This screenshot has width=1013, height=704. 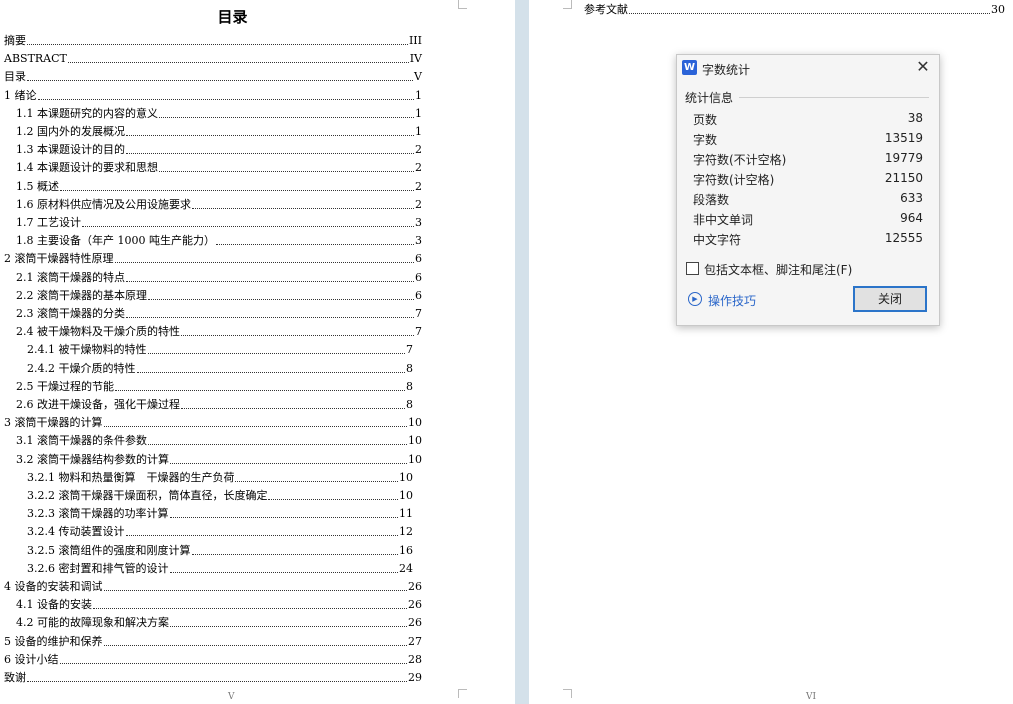 I want to click on toc-entry-text: 1.1 本课题研究的内容的意义, so click(x=87, y=113).